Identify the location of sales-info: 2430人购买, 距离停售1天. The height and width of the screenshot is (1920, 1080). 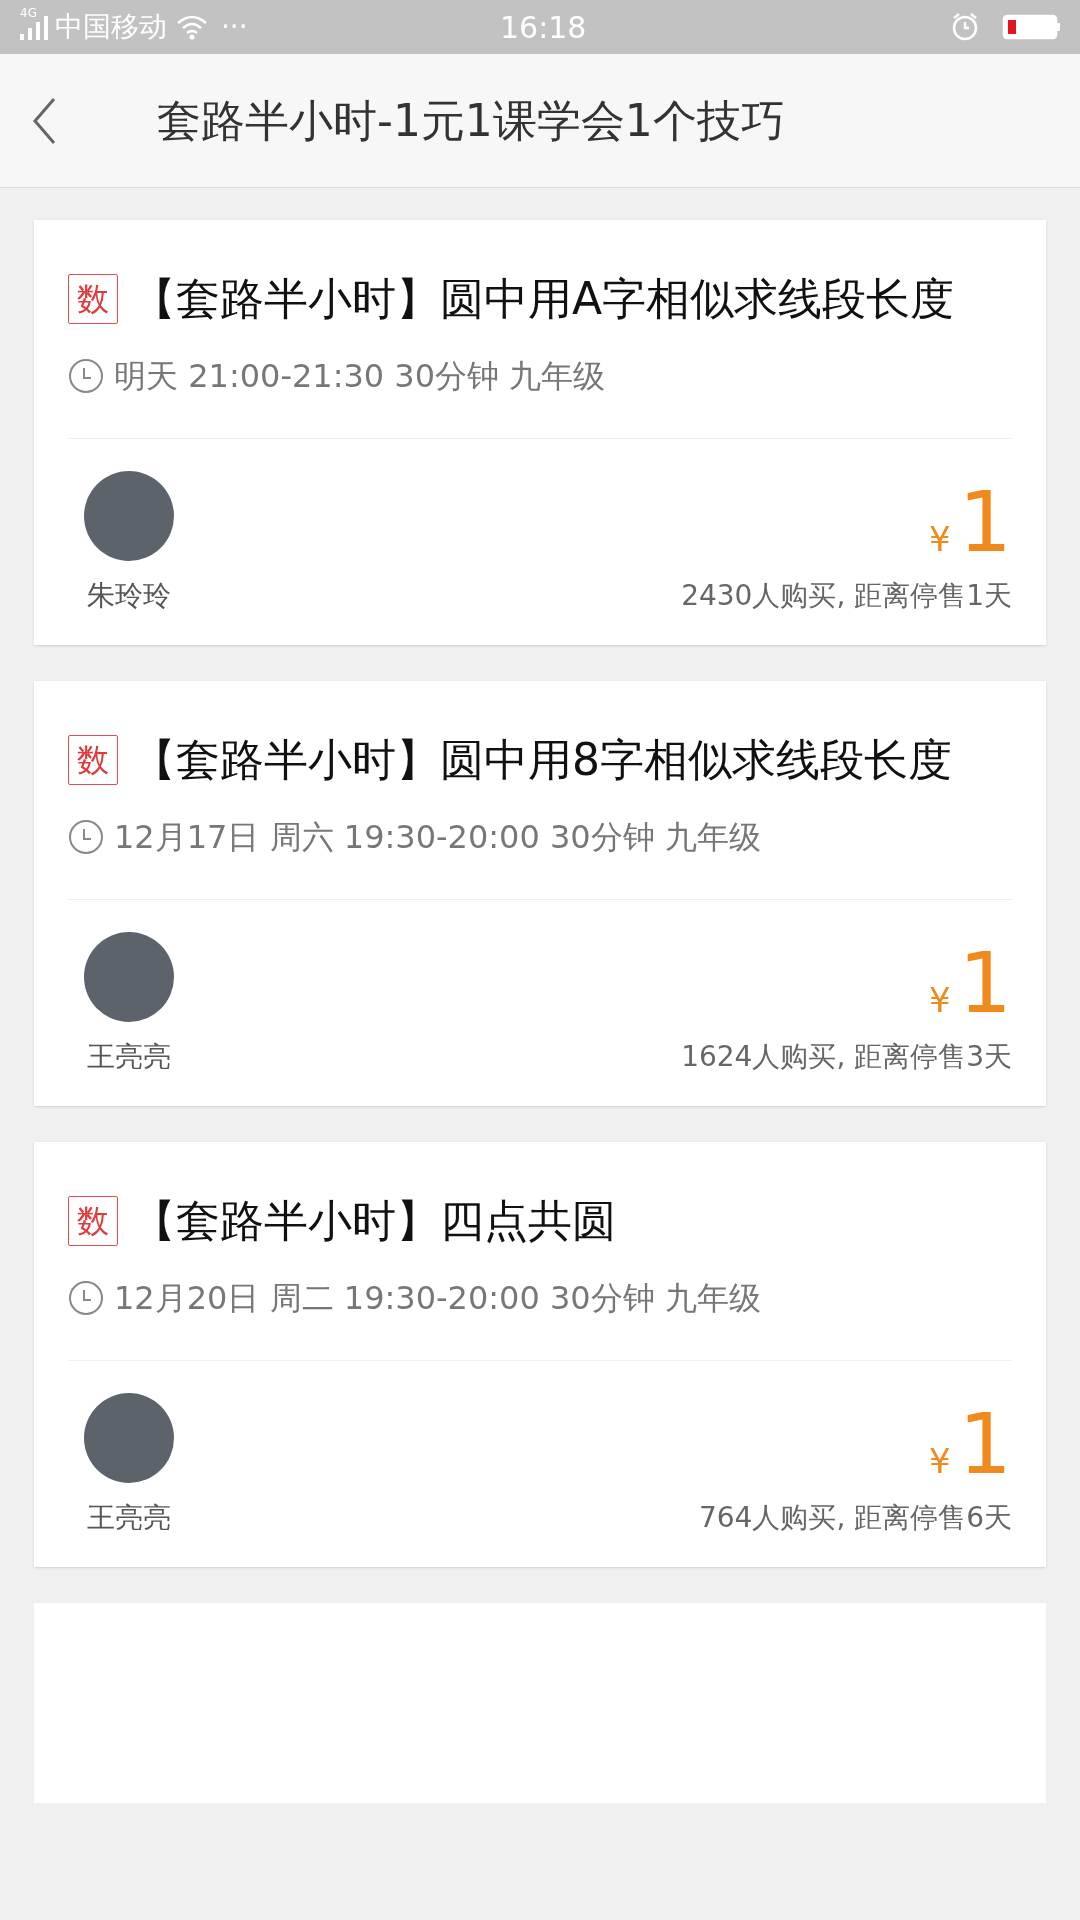
(846, 596).